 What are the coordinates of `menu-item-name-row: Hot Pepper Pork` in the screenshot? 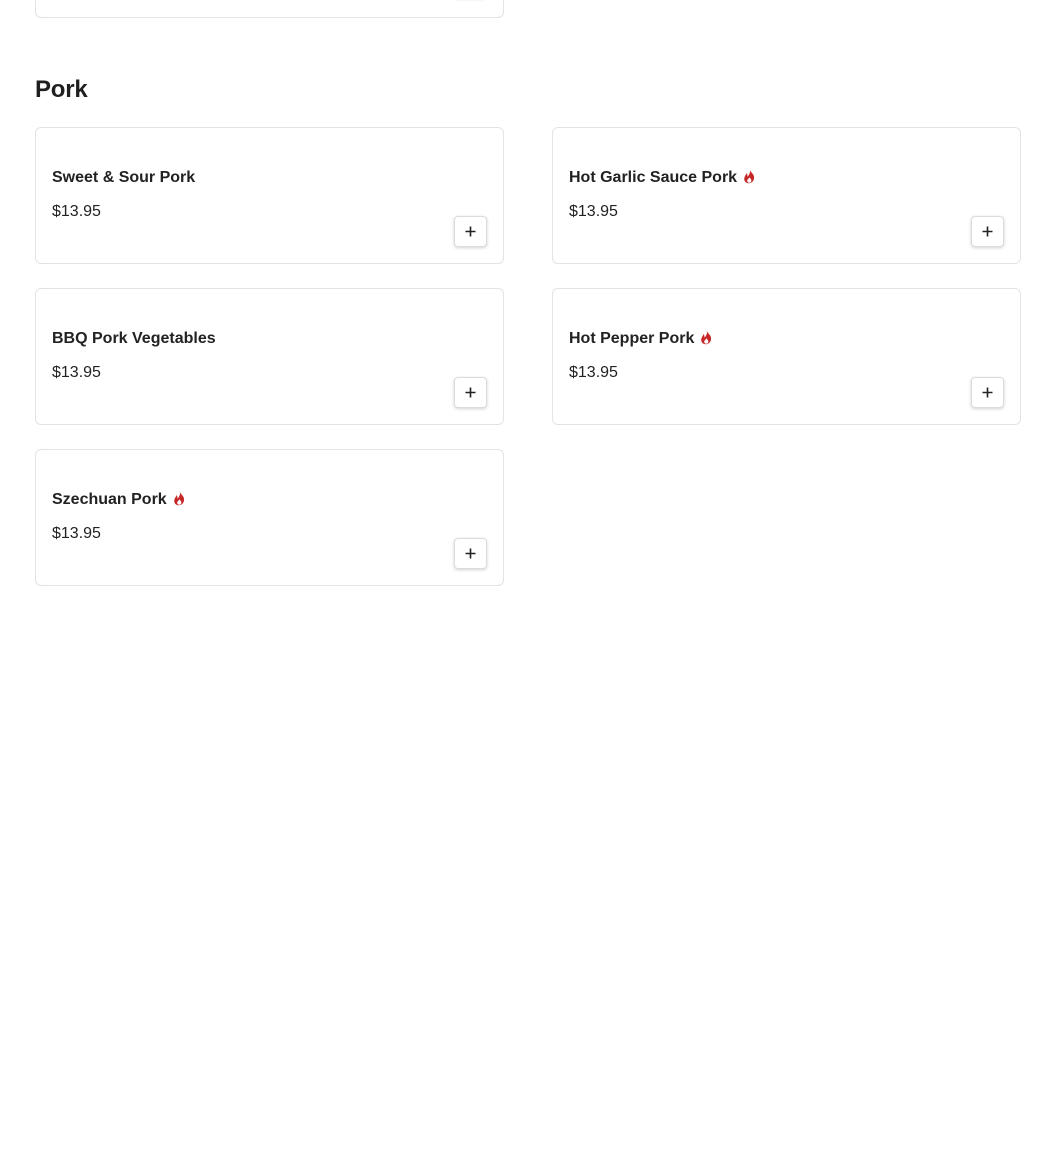 It's located at (641, 339).